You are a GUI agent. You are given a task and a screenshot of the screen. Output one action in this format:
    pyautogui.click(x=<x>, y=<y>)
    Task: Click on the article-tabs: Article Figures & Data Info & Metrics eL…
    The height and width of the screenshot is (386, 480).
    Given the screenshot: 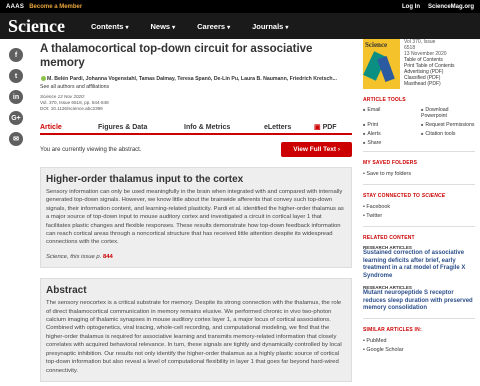 What is the action you would take?
    pyautogui.click(x=196, y=128)
    